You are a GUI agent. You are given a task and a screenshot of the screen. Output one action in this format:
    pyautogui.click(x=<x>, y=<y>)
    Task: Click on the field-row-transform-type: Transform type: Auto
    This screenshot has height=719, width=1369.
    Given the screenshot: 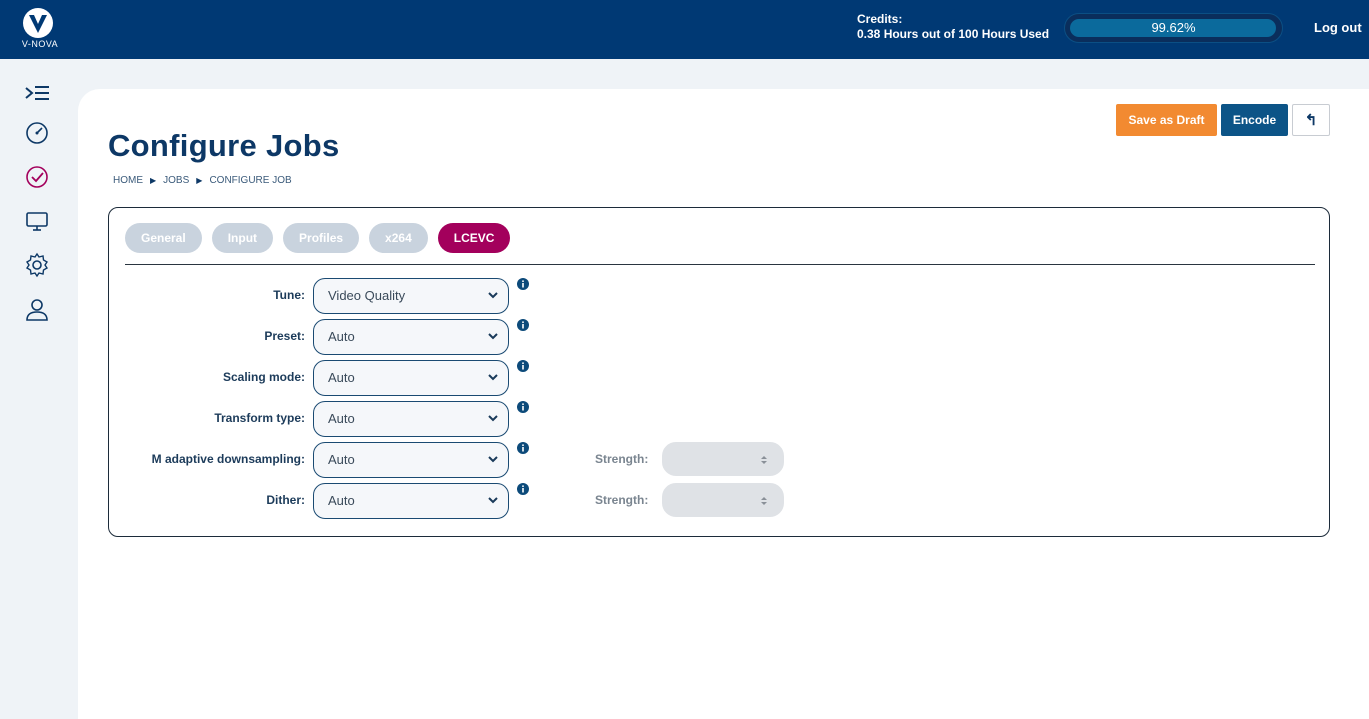 What is the action you would take?
    pyautogui.click(x=509, y=419)
    